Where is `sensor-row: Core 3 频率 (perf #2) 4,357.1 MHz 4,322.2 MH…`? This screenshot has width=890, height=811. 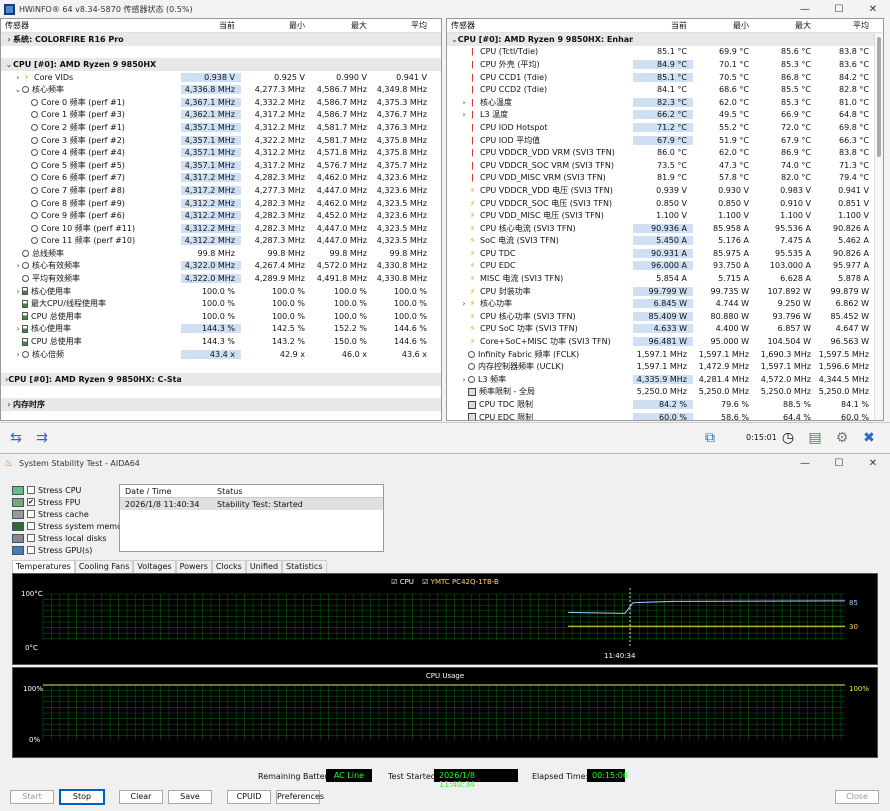 sensor-row: Core 3 频率 (perf #2) 4,357.1 MHz 4,322.2 MH… is located at coordinates (221, 140).